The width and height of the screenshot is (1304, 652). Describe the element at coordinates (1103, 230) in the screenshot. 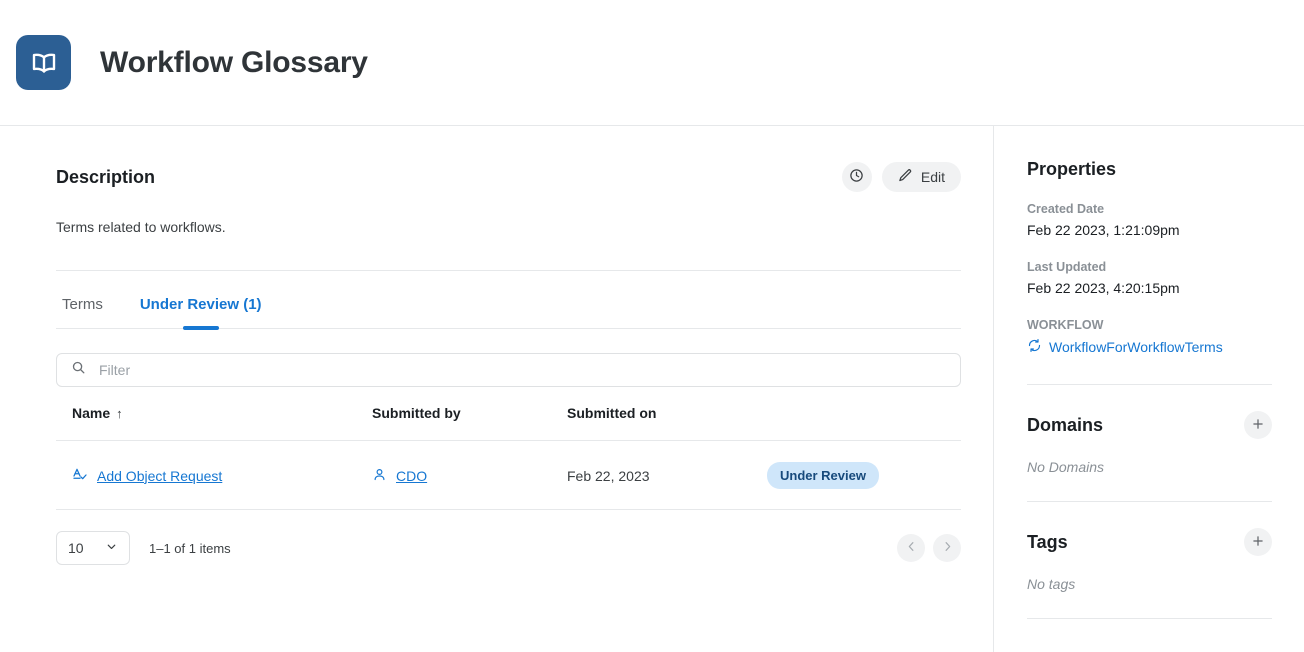

I see `created-date-value: Feb 22 2023, 1:21:09pm` at that location.